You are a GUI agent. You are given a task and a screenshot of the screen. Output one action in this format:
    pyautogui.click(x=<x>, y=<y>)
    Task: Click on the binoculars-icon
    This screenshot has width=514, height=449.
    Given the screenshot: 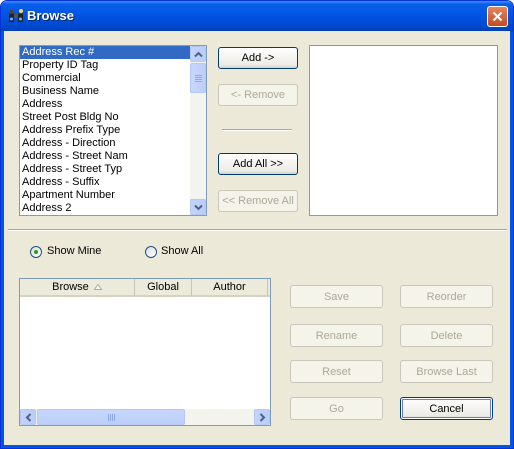 What is the action you would take?
    pyautogui.click(x=16, y=15)
    